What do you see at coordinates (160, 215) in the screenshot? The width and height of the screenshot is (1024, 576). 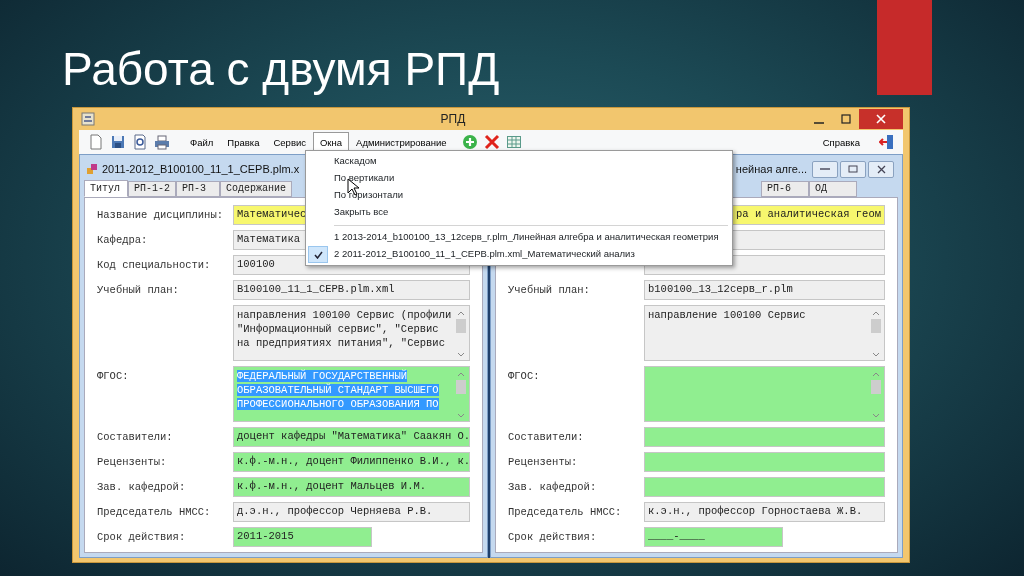 I see `field-label: Название дисциплины:` at bounding box center [160, 215].